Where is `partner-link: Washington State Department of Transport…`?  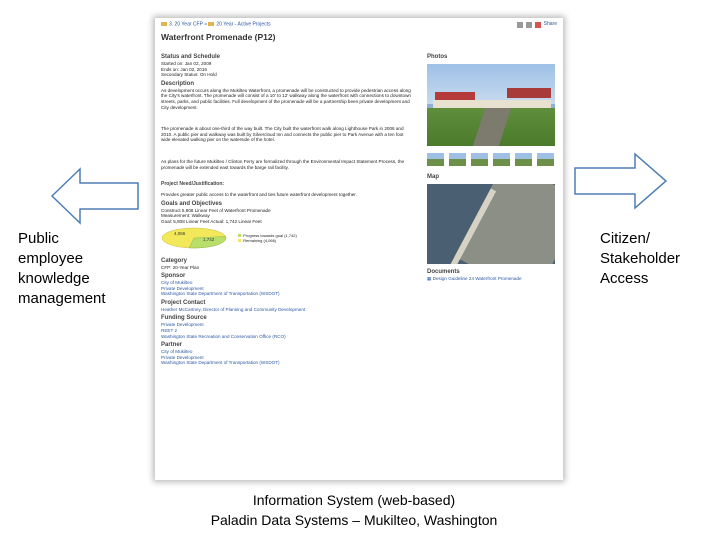
partner-link: Washington State Department of Transport… is located at coordinates (286, 363).